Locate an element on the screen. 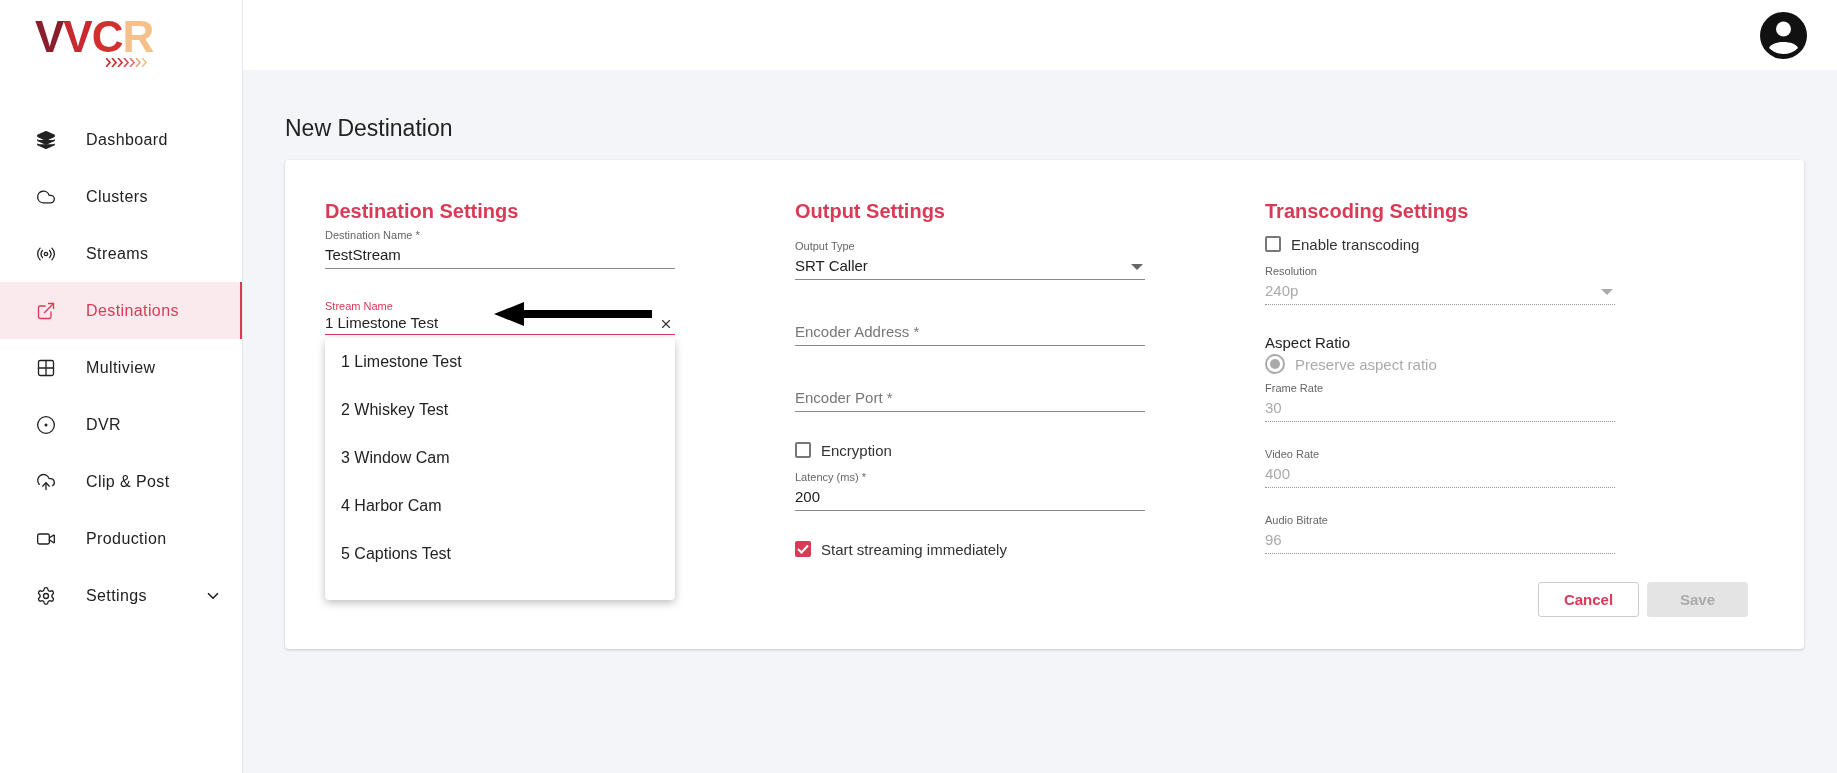 This screenshot has width=1837, height=773. nav-item: Clip & Post is located at coordinates (121, 481).